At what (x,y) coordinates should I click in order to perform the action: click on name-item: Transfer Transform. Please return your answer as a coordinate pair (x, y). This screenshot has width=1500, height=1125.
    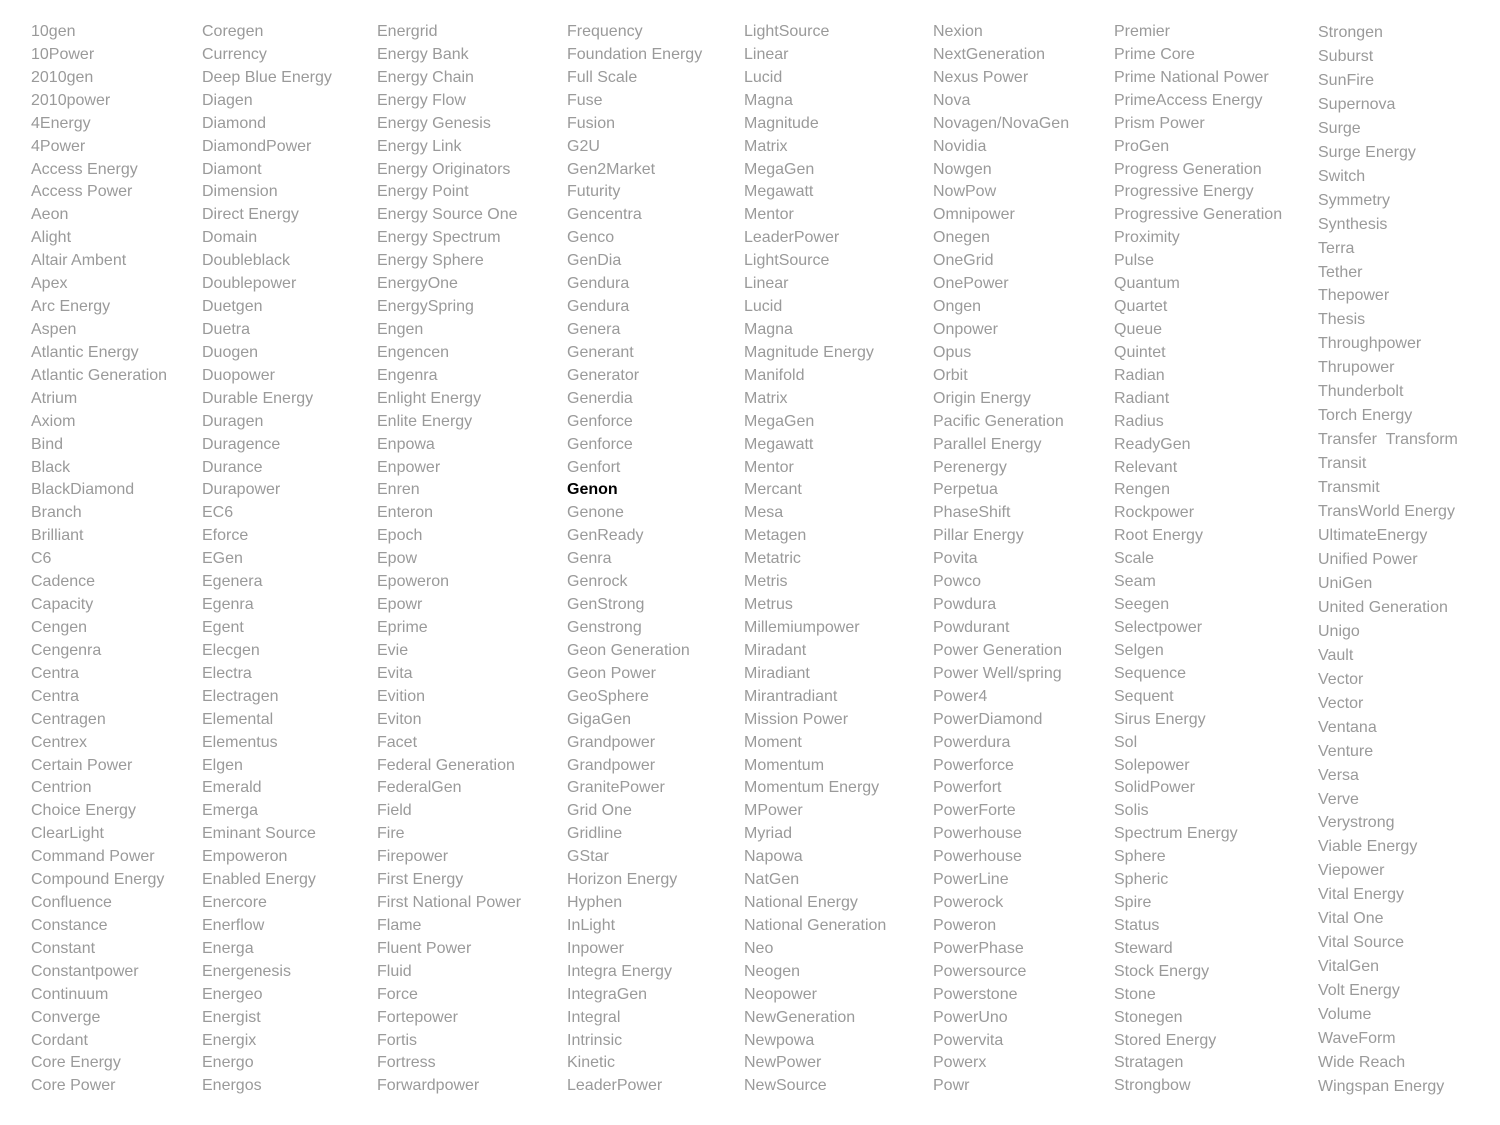
    Looking at the image, I should click on (1388, 440).